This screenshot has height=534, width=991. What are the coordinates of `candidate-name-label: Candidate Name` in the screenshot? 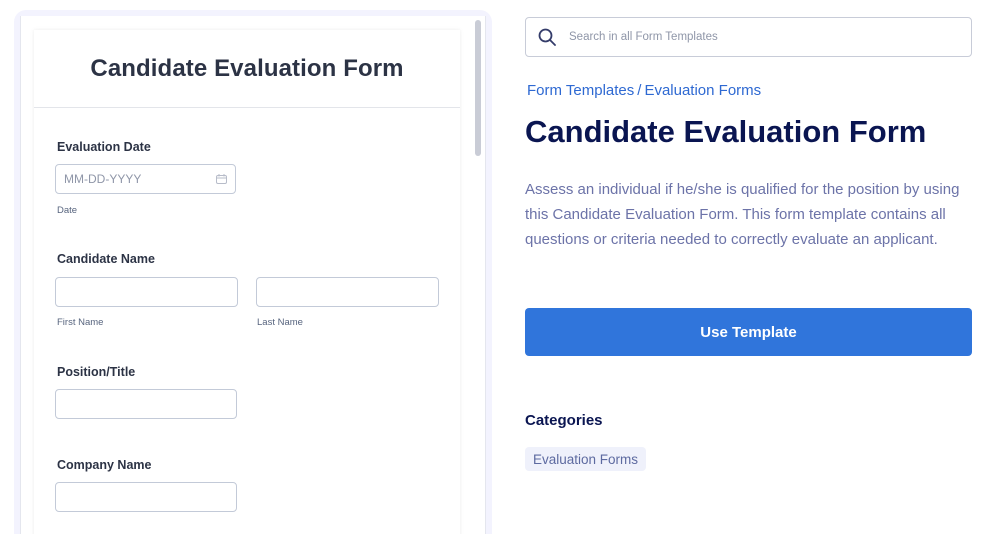 It's located at (106, 259).